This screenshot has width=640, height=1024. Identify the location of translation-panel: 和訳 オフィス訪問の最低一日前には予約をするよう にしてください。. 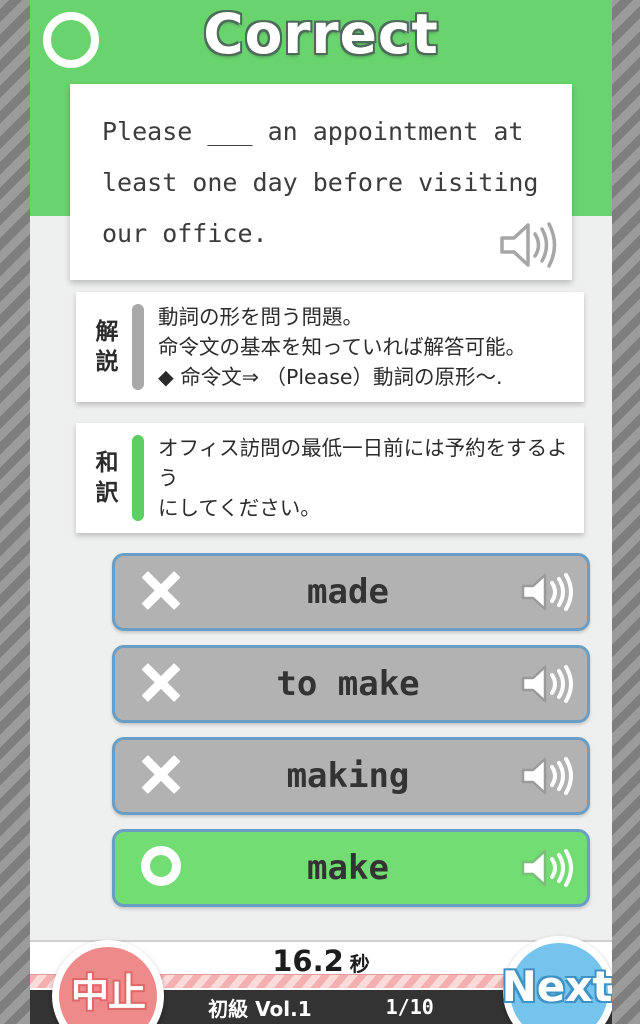
(330, 478).